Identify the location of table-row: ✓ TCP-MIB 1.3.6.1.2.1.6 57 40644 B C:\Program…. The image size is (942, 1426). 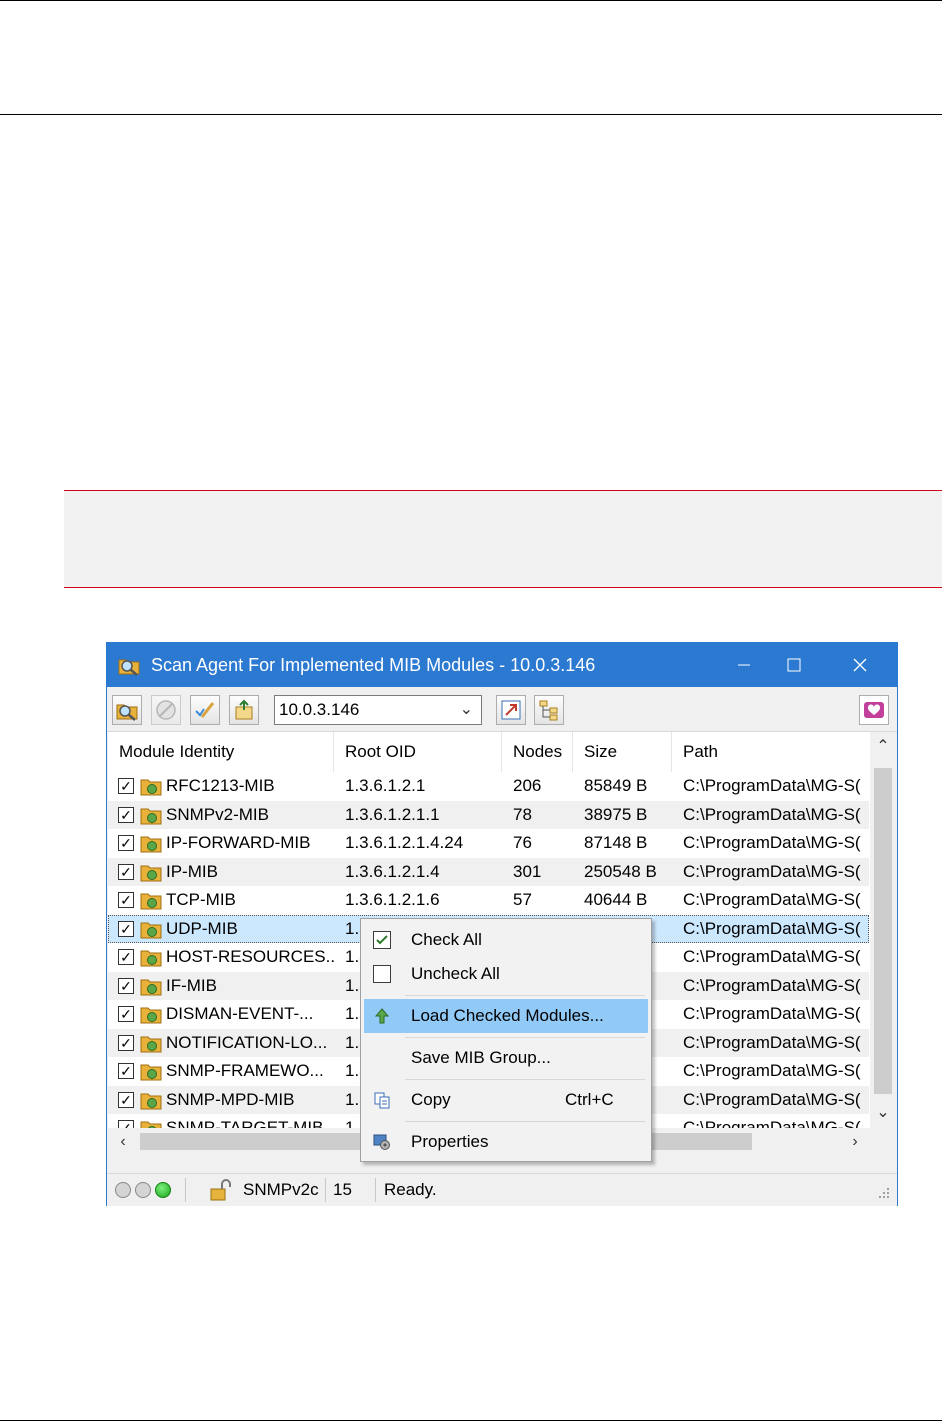
(488, 900).